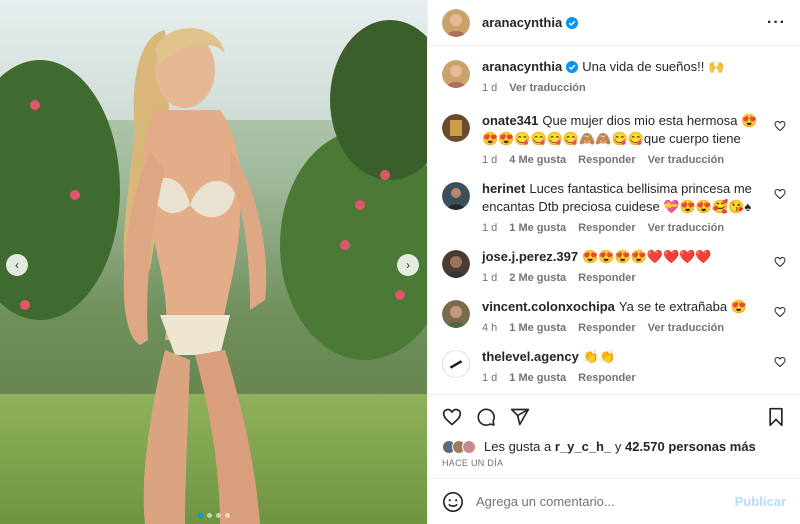 The height and width of the screenshot is (524, 800). Describe the element at coordinates (452, 417) in the screenshot. I see `like-heart-icon` at that location.